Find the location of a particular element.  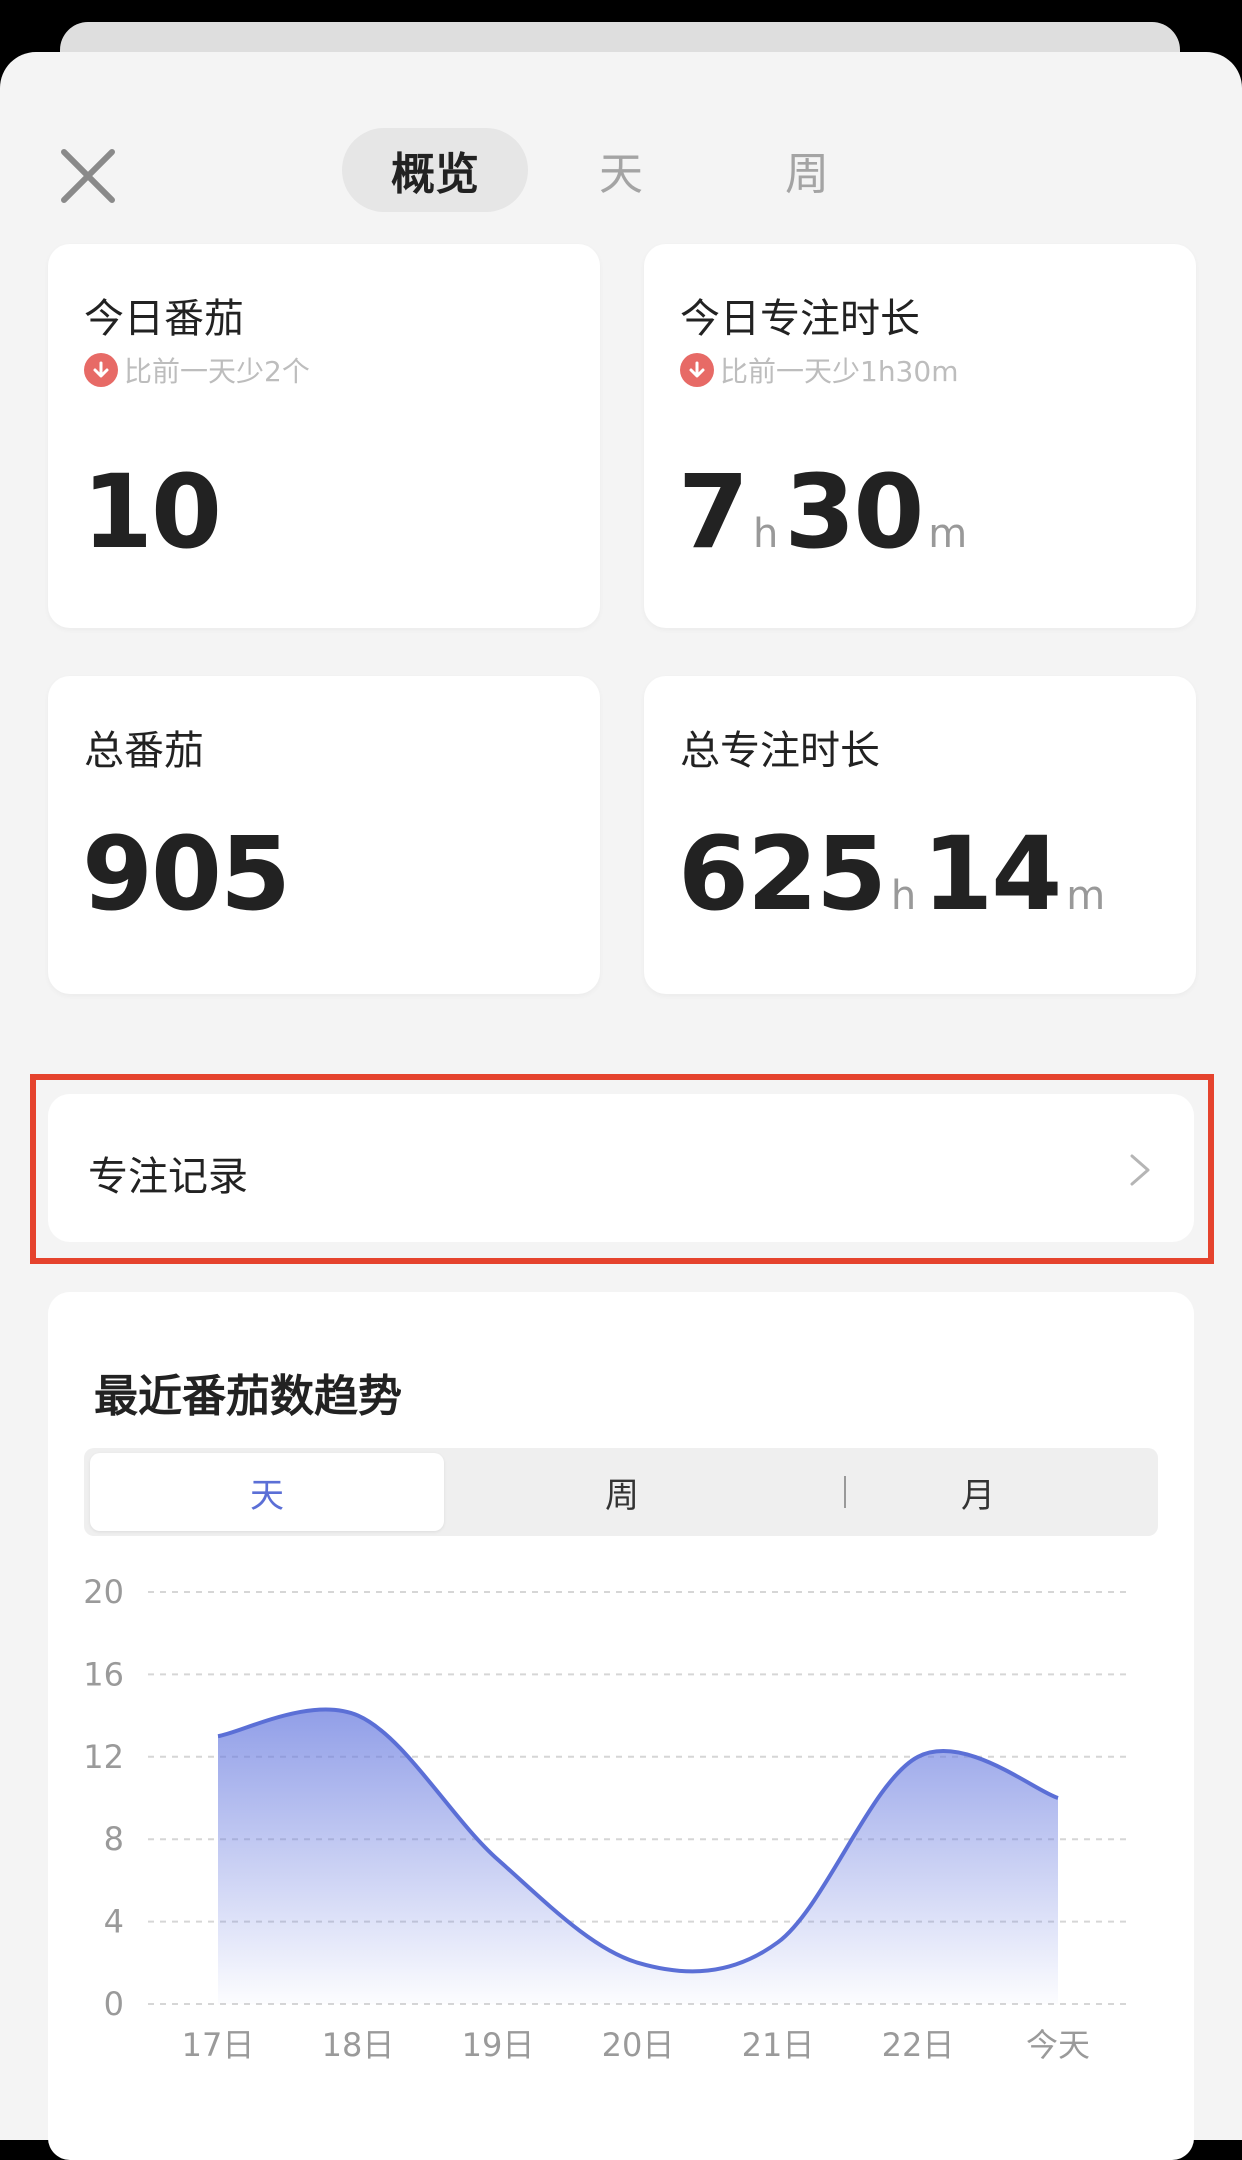

x-tick-label: 19日 is located at coordinates (498, 2045).